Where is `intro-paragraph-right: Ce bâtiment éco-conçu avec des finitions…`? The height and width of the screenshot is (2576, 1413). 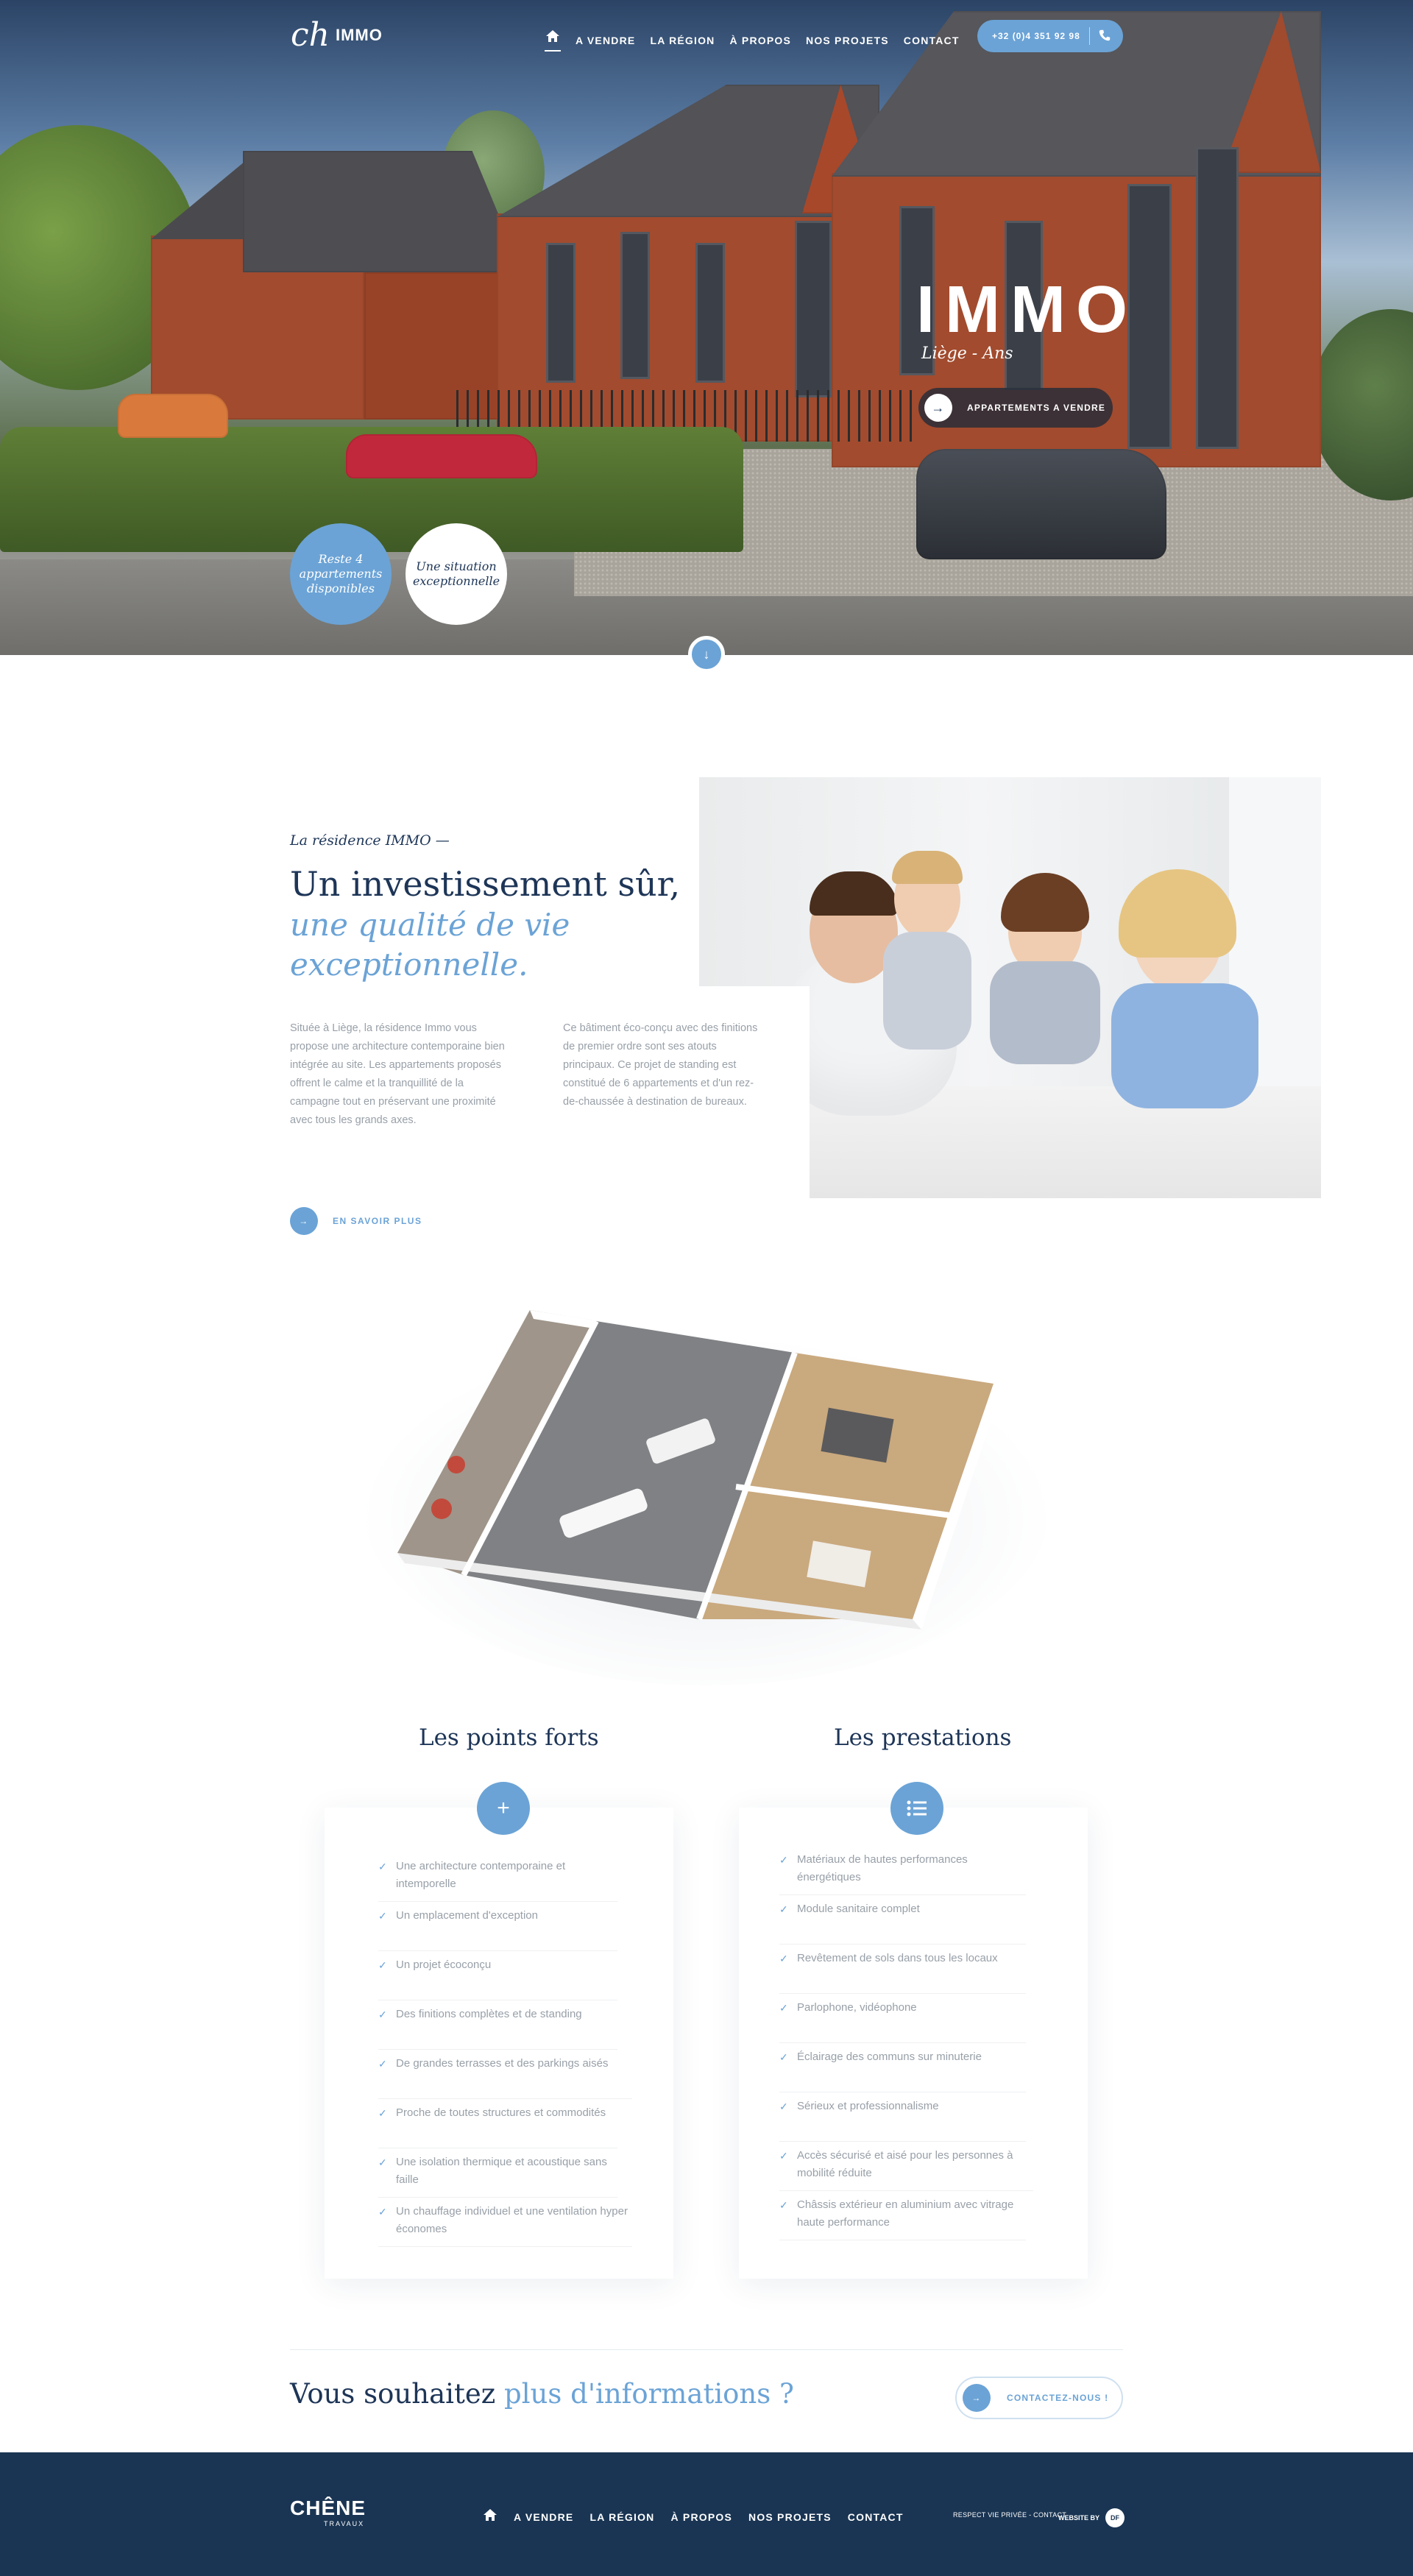 intro-paragraph-right: Ce bâtiment éco-conçu avec des finitions… is located at coordinates (660, 1065).